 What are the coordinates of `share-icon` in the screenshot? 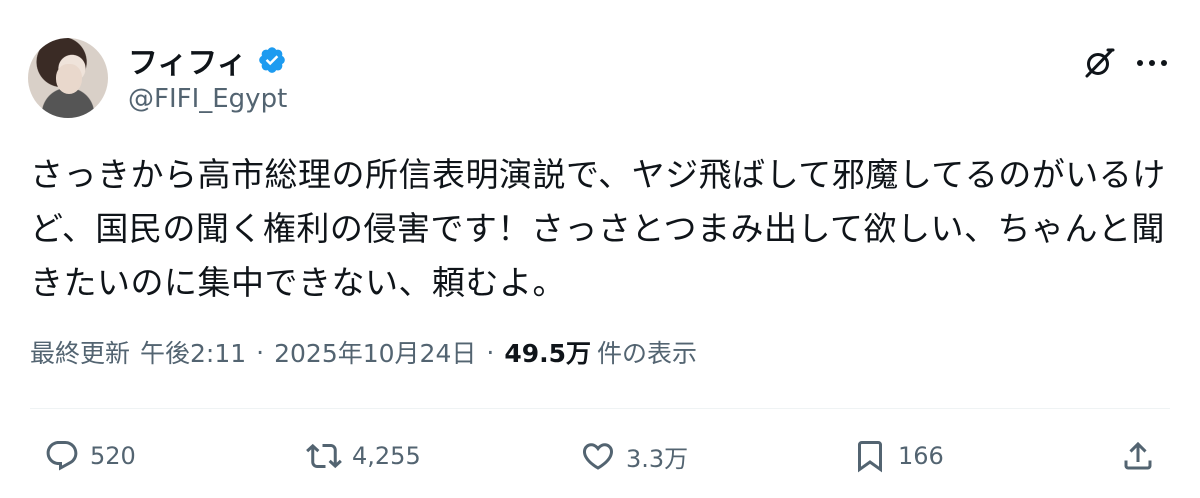 It's located at (1138, 455).